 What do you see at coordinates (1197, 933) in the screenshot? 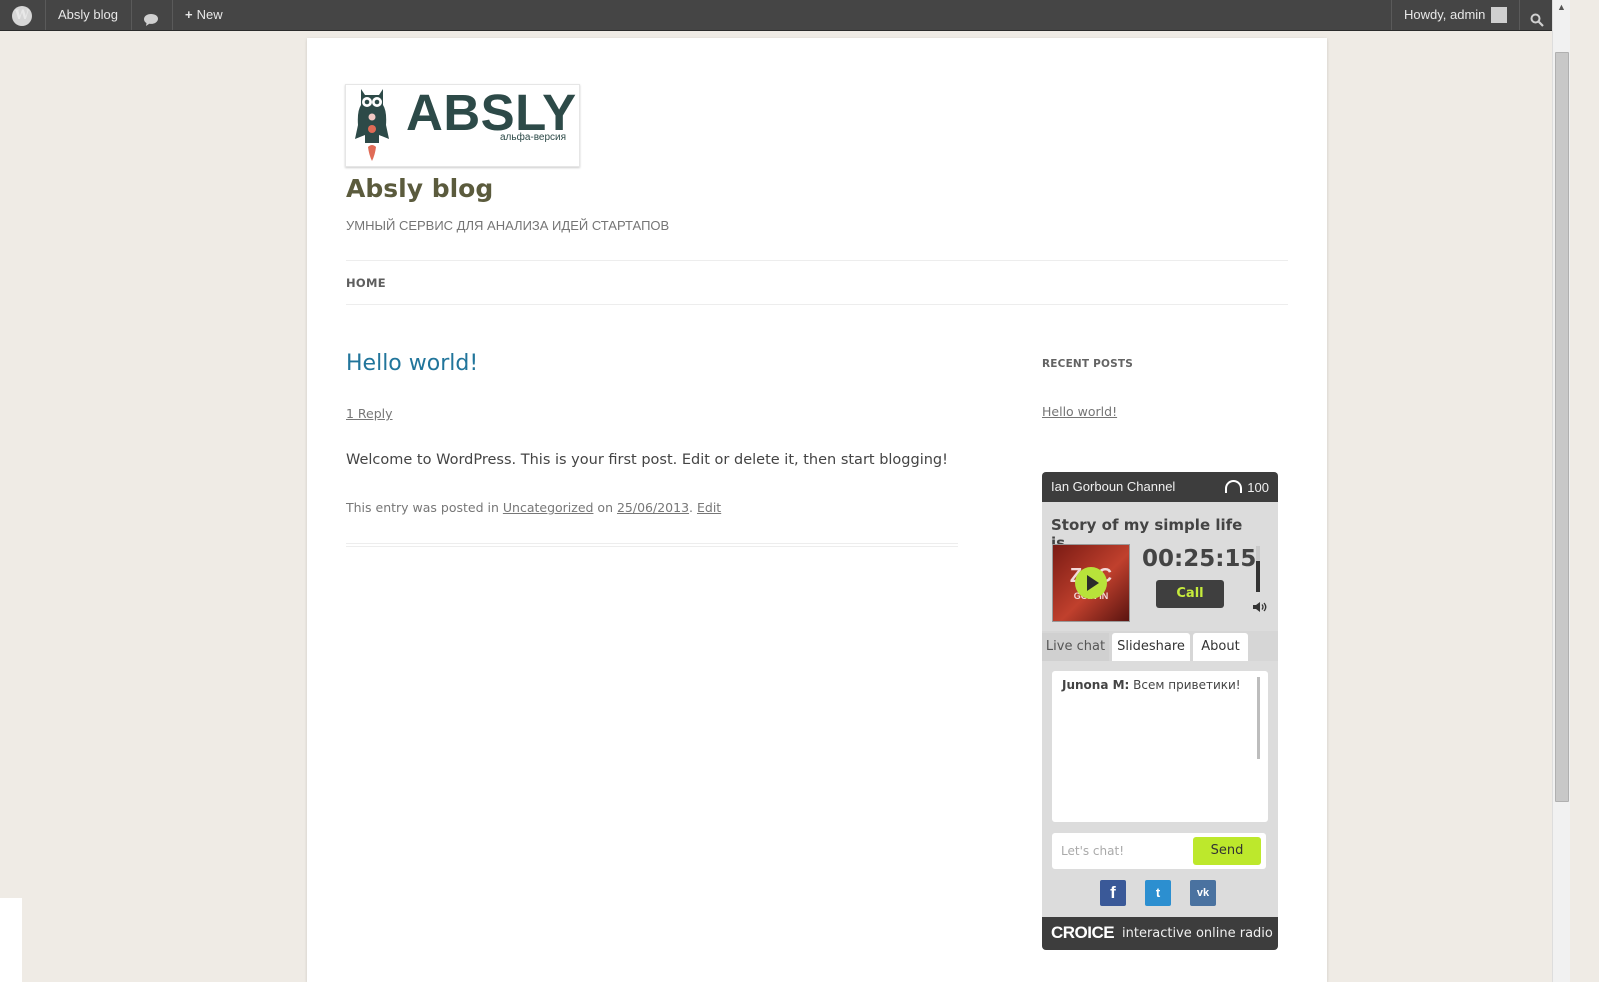
I see `brand-tagline: interactive online radio` at bounding box center [1197, 933].